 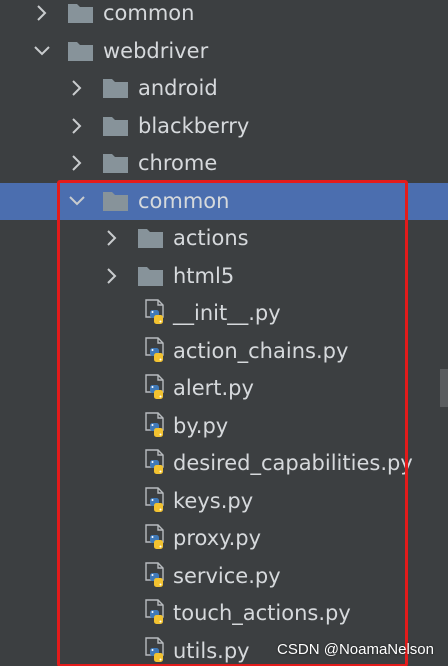 I want to click on tree-row: chrome, so click(x=224, y=163).